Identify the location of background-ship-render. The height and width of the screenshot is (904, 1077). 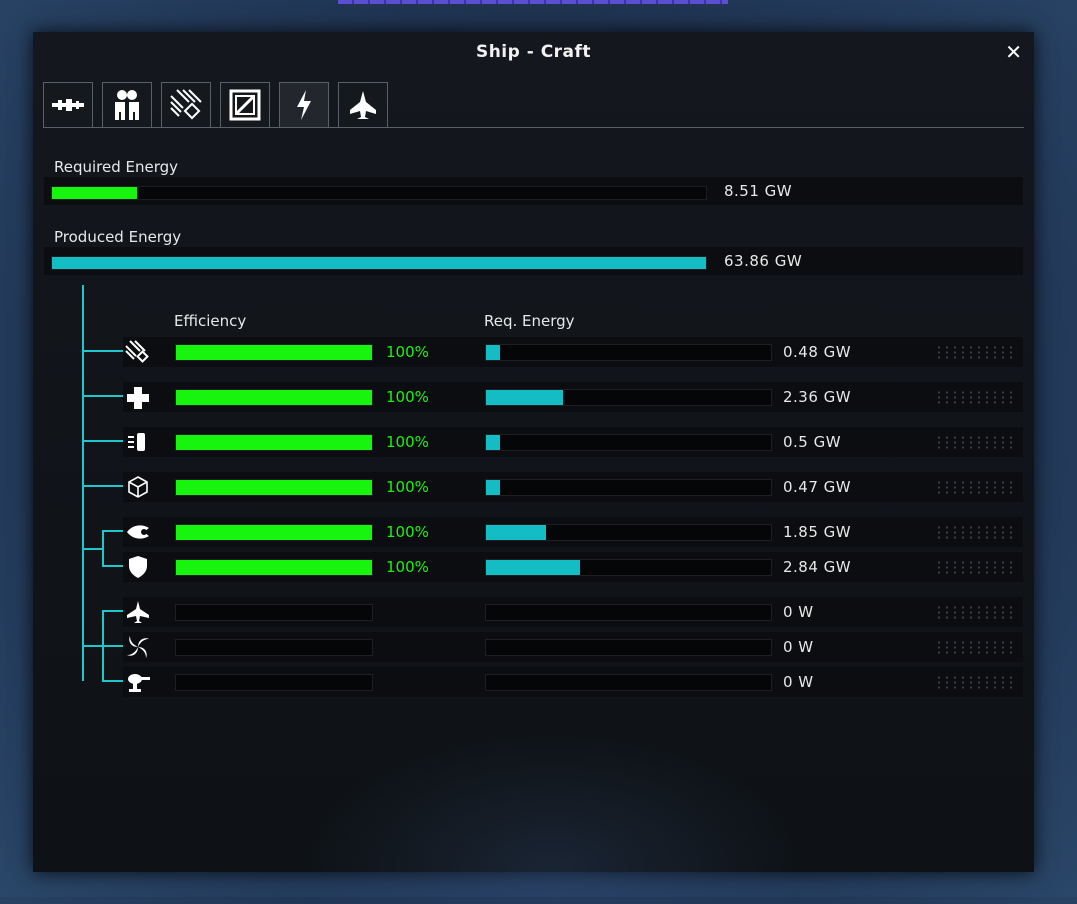
(553, 818).